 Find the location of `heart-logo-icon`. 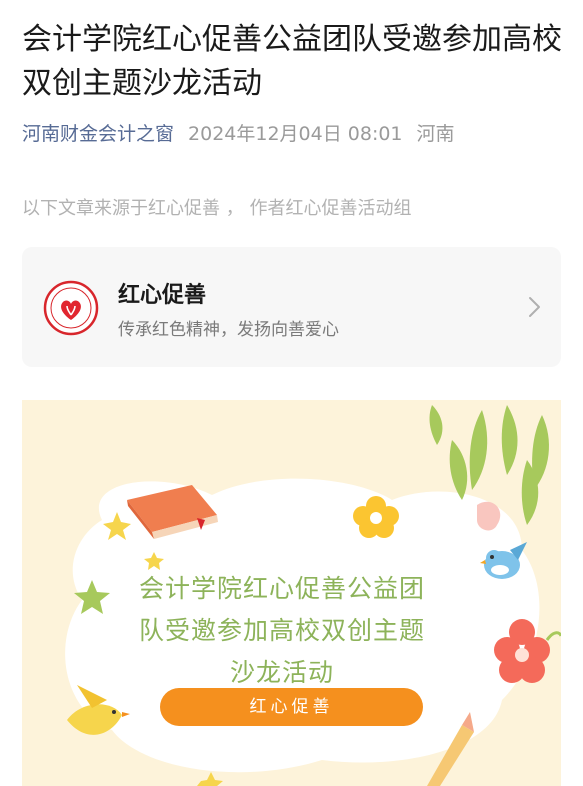

heart-logo-icon is located at coordinates (71, 308).